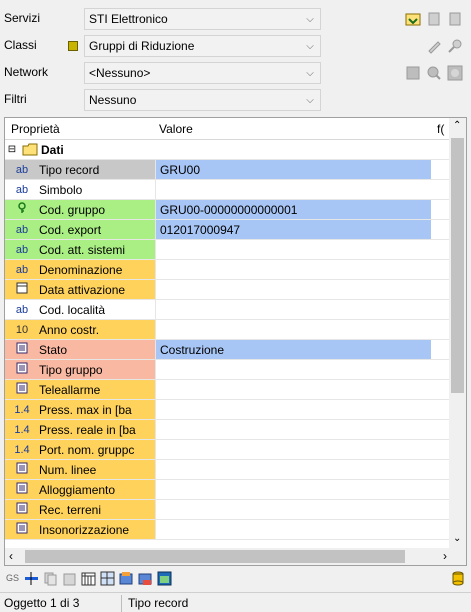 This screenshot has width=471, height=612. What do you see at coordinates (457, 265) in the screenshot?
I see `vertical-scroll-thumb` at bounding box center [457, 265].